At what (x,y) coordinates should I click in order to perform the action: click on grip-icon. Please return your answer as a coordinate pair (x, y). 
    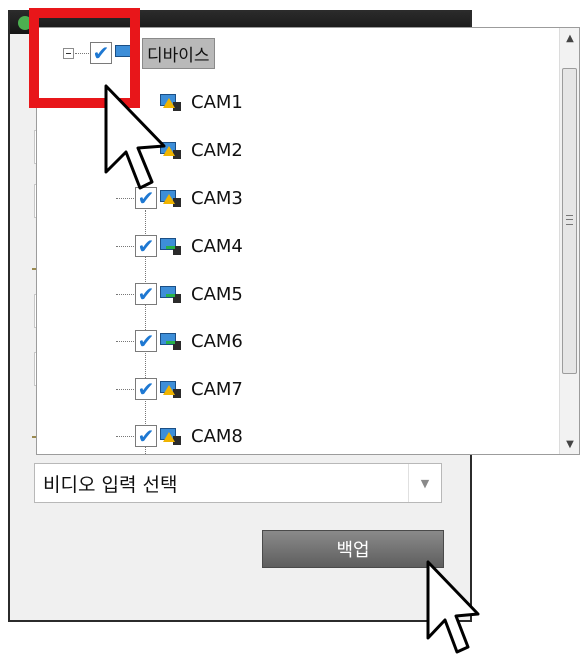
    Looking at the image, I should click on (569, 220).